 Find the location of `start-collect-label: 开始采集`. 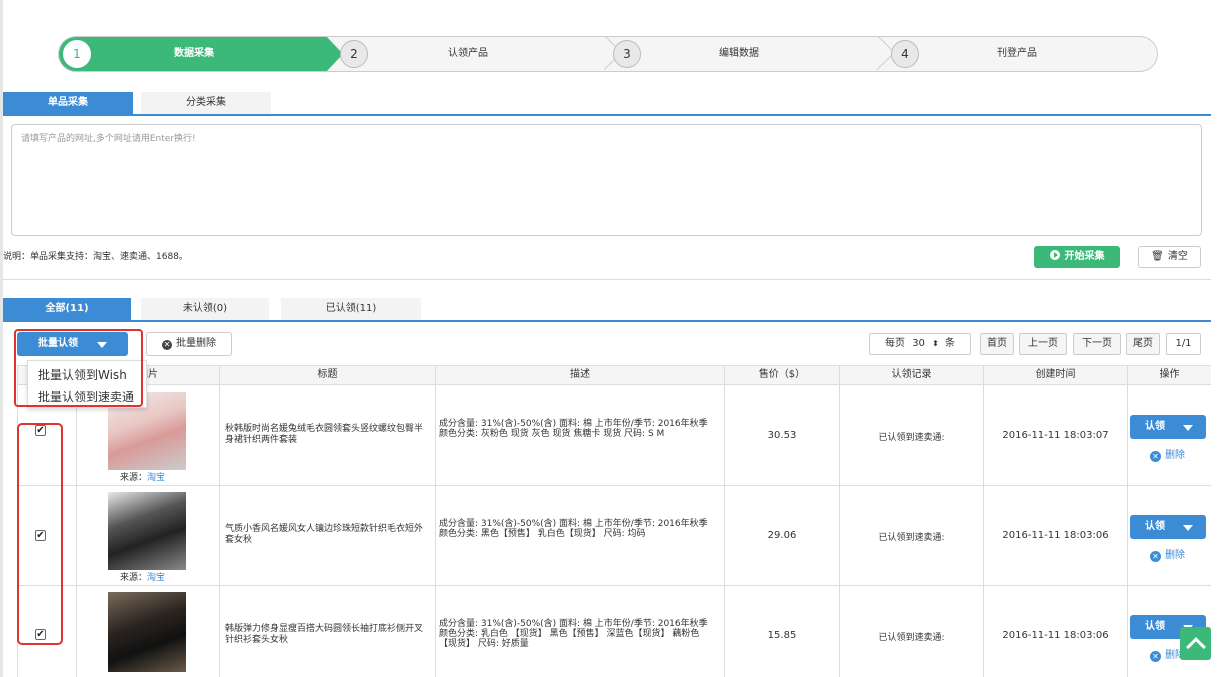

start-collect-label: 开始采集 is located at coordinates (1084, 256).